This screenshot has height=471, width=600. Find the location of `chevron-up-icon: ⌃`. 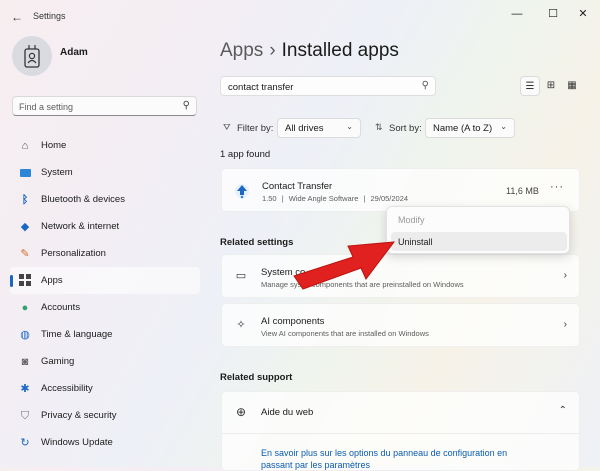

chevron-up-icon: ⌃ is located at coordinates (562, 410).